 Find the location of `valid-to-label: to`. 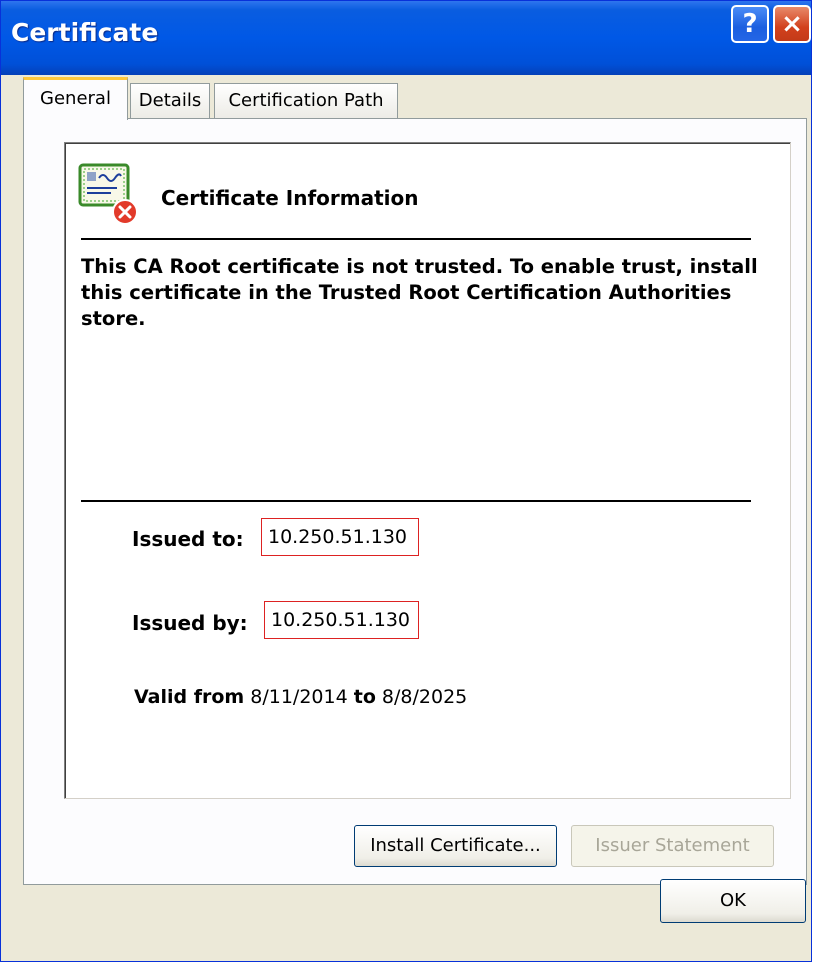

valid-to-label: to is located at coordinates (364, 697).